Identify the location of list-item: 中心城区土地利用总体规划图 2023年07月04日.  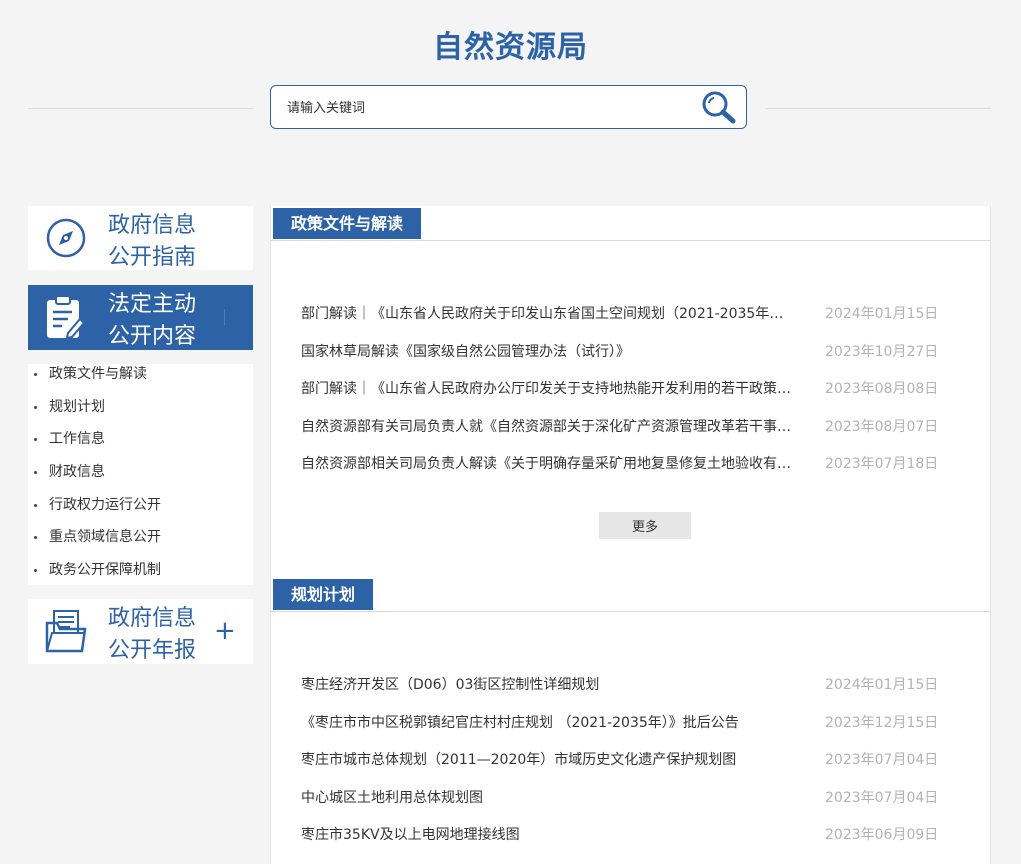
(630, 807).